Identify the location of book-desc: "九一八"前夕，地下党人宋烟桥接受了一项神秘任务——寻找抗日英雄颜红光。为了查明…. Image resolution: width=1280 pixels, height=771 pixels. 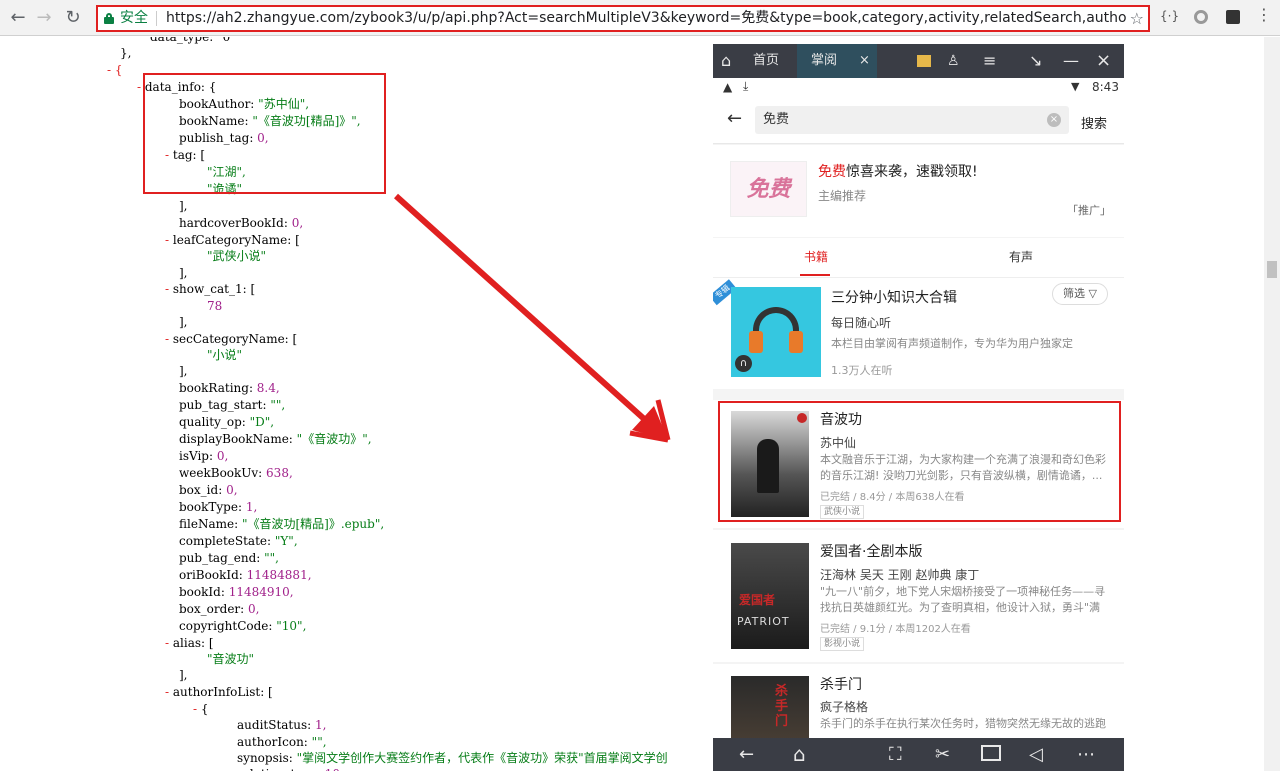
(963, 599).